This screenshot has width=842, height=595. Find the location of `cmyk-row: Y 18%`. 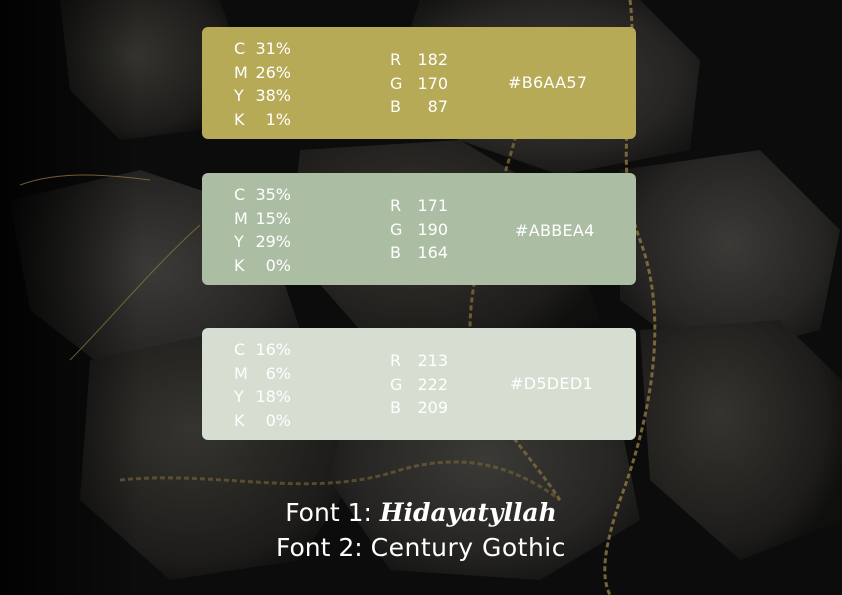

cmyk-row: Y 18% is located at coordinates (262, 397).